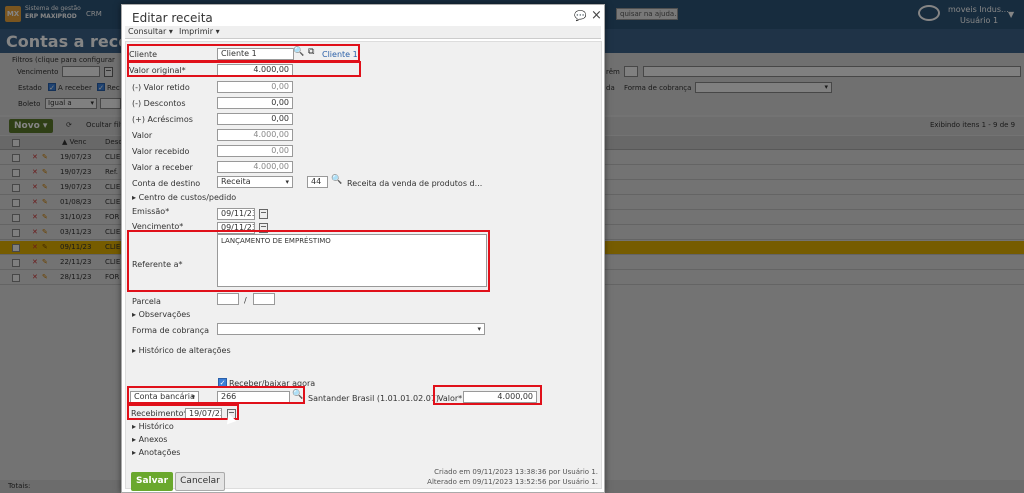 The height and width of the screenshot is (493, 1024). I want to click on acrescimos-label: (+) Acréscimos, so click(162, 119).